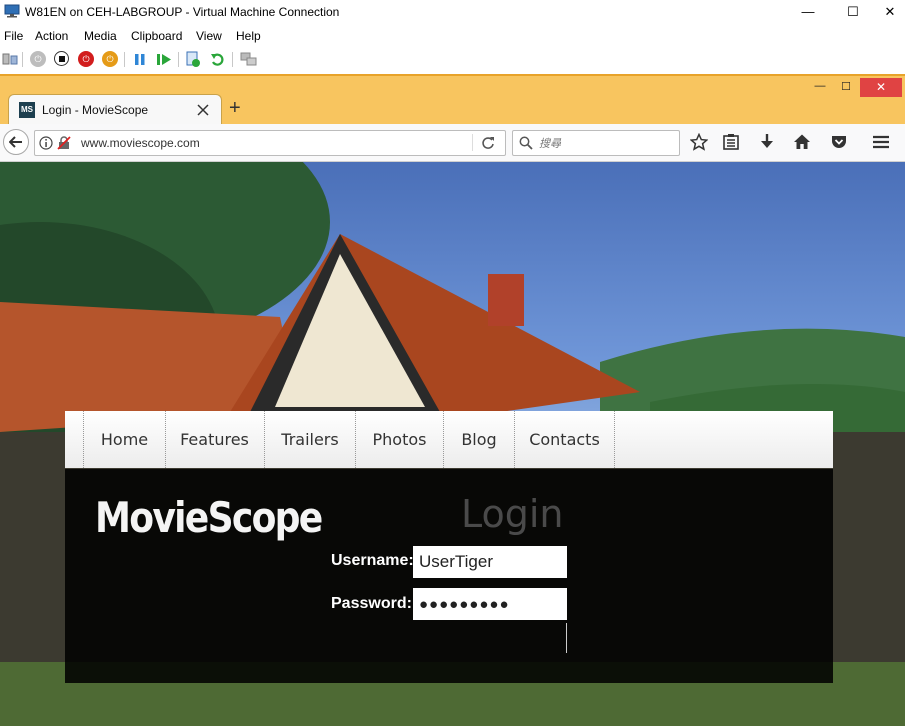 Image resolution: width=905 pixels, height=726 pixels. I want to click on pocket-icon, so click(839, 142).